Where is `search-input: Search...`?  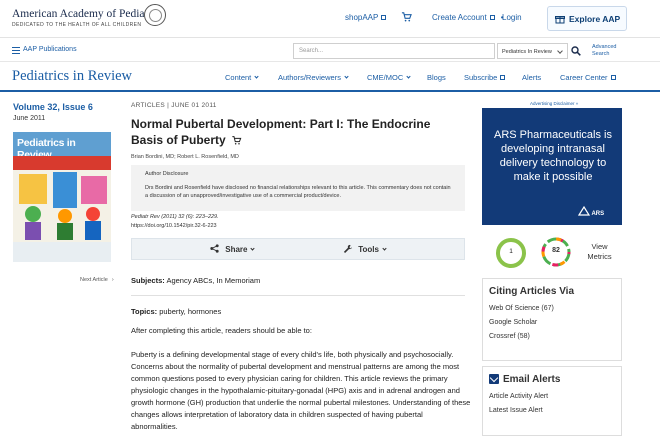 search-input: Search... is located at coordinates (394, 51).